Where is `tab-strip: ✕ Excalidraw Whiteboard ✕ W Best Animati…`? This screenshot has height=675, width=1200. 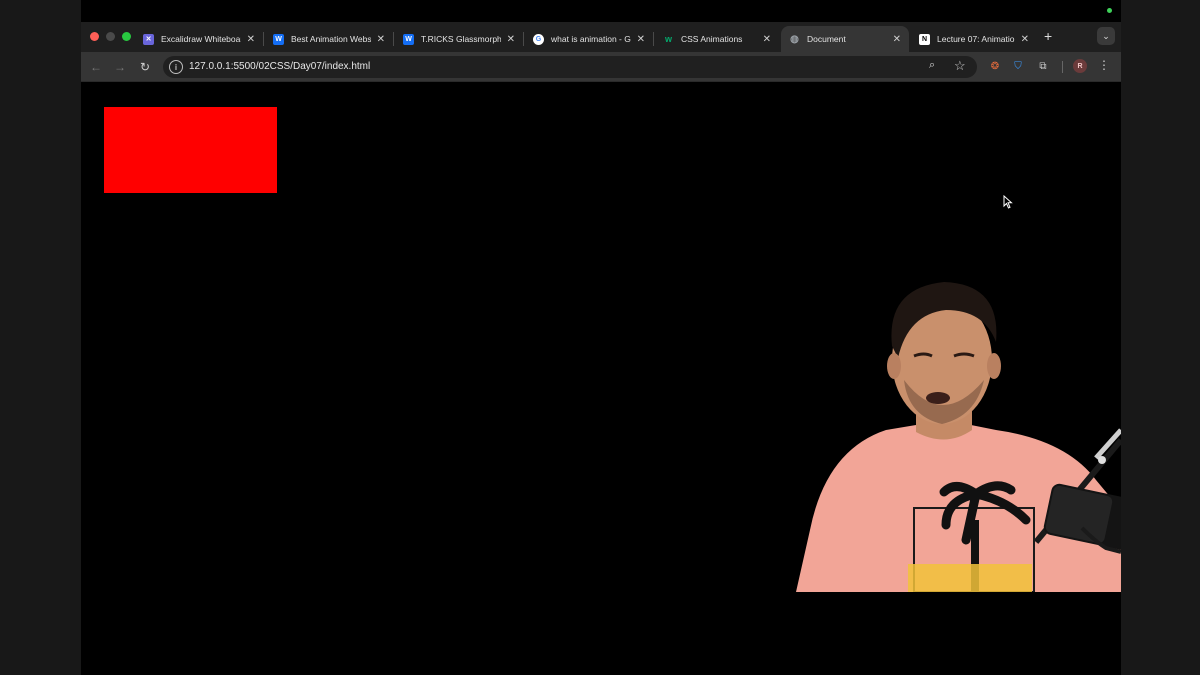
tab-strip: ✕ Excalidraw Whiteboard ✕ W Best Animati… is located at coordinates (601, 37).